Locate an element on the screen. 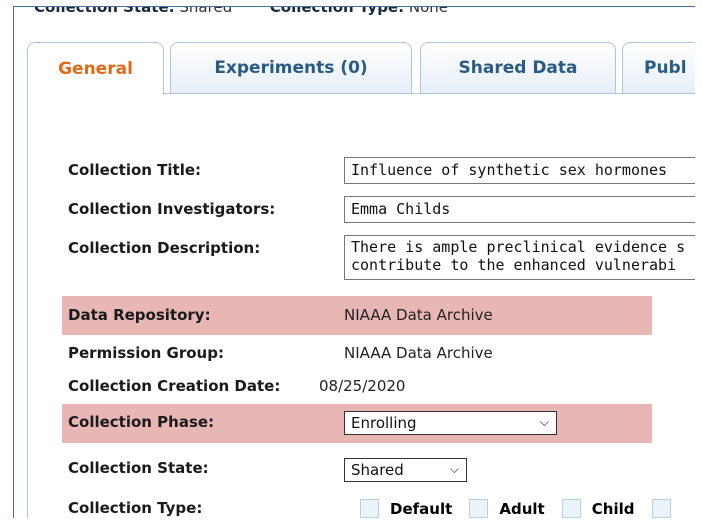  option-adult-label: Adult is located at coordinates (522, 508).